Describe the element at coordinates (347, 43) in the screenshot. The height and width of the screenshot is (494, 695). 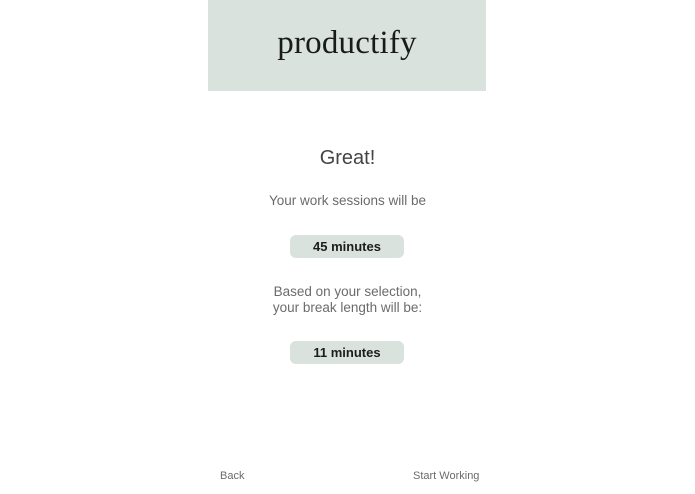
I see `app-logo: productify` at that location.